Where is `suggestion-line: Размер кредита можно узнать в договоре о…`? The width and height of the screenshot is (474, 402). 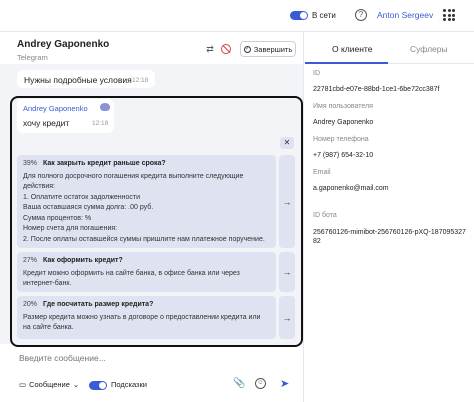 suggestion-line: Размер кредита можно узнать в договоре о… is located at coordinates (142, 322).